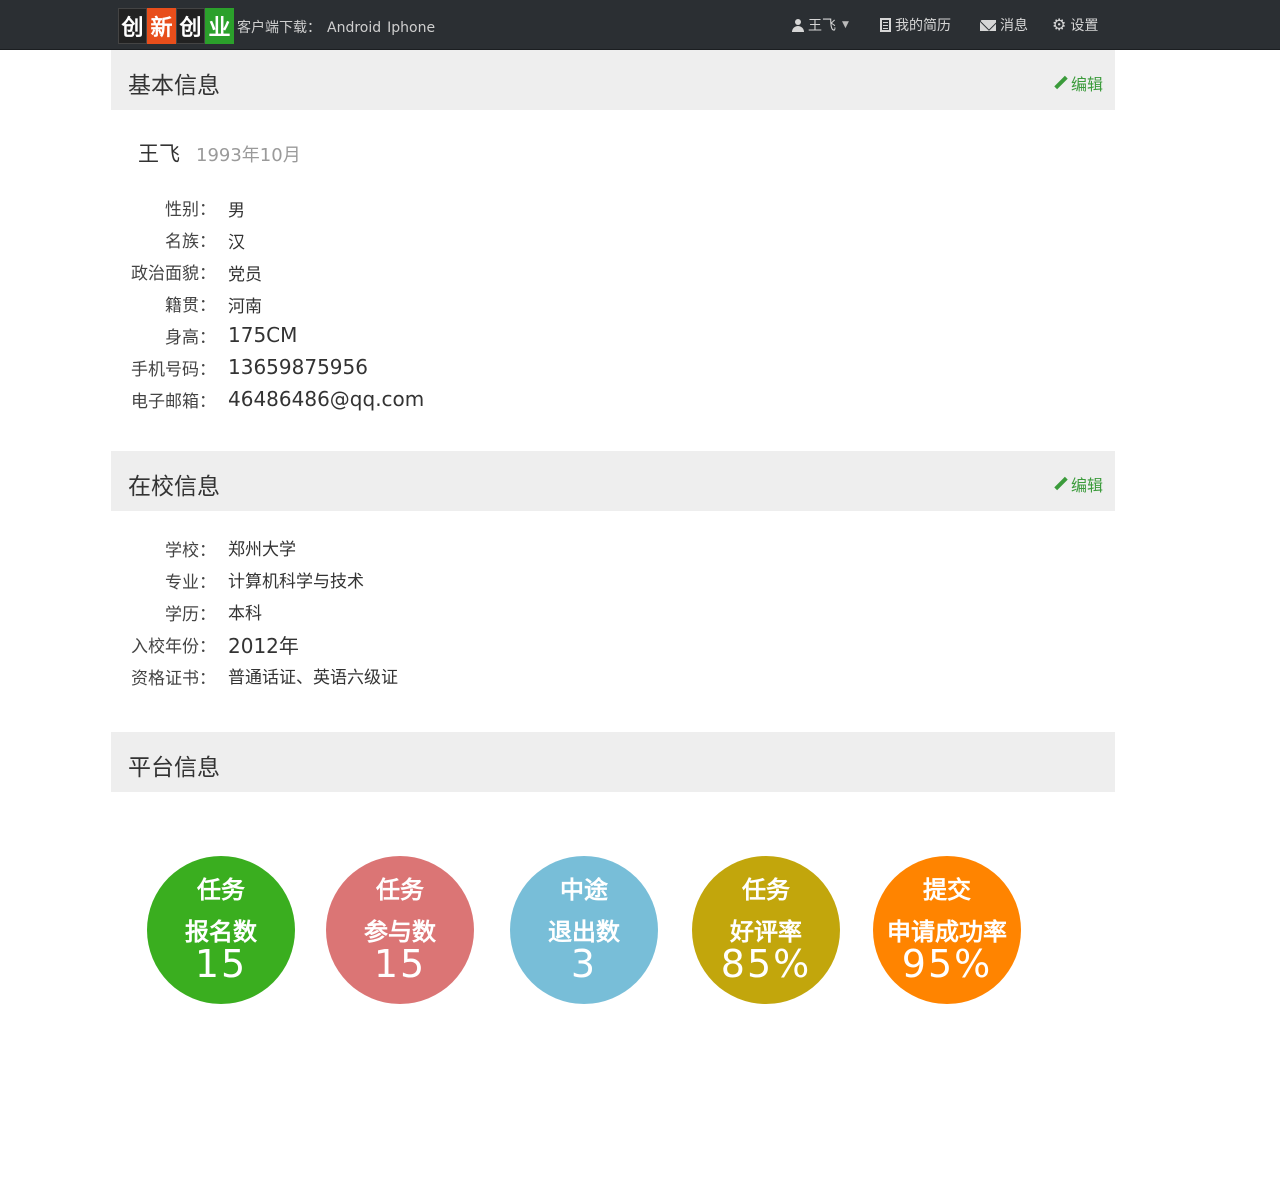 The height and width of the screenshot is (1200, 1280). Describe the element at coordinates (159, 154) in the screenshot. I see `profile-name: 王飞` at that location.